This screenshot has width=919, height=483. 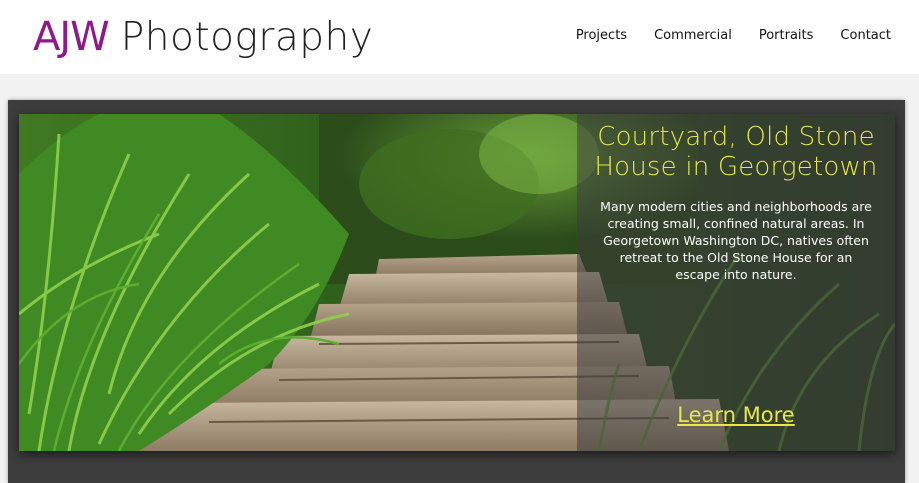 I want to click on hero-title: Courtyard, Old Stone House in Georgetown, so click(x=736, y=152).